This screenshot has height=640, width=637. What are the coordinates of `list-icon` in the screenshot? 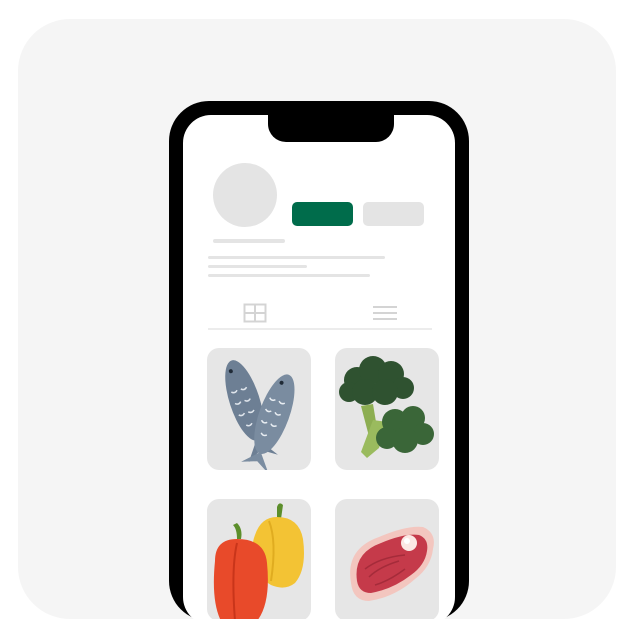 It's located at (385, 313).